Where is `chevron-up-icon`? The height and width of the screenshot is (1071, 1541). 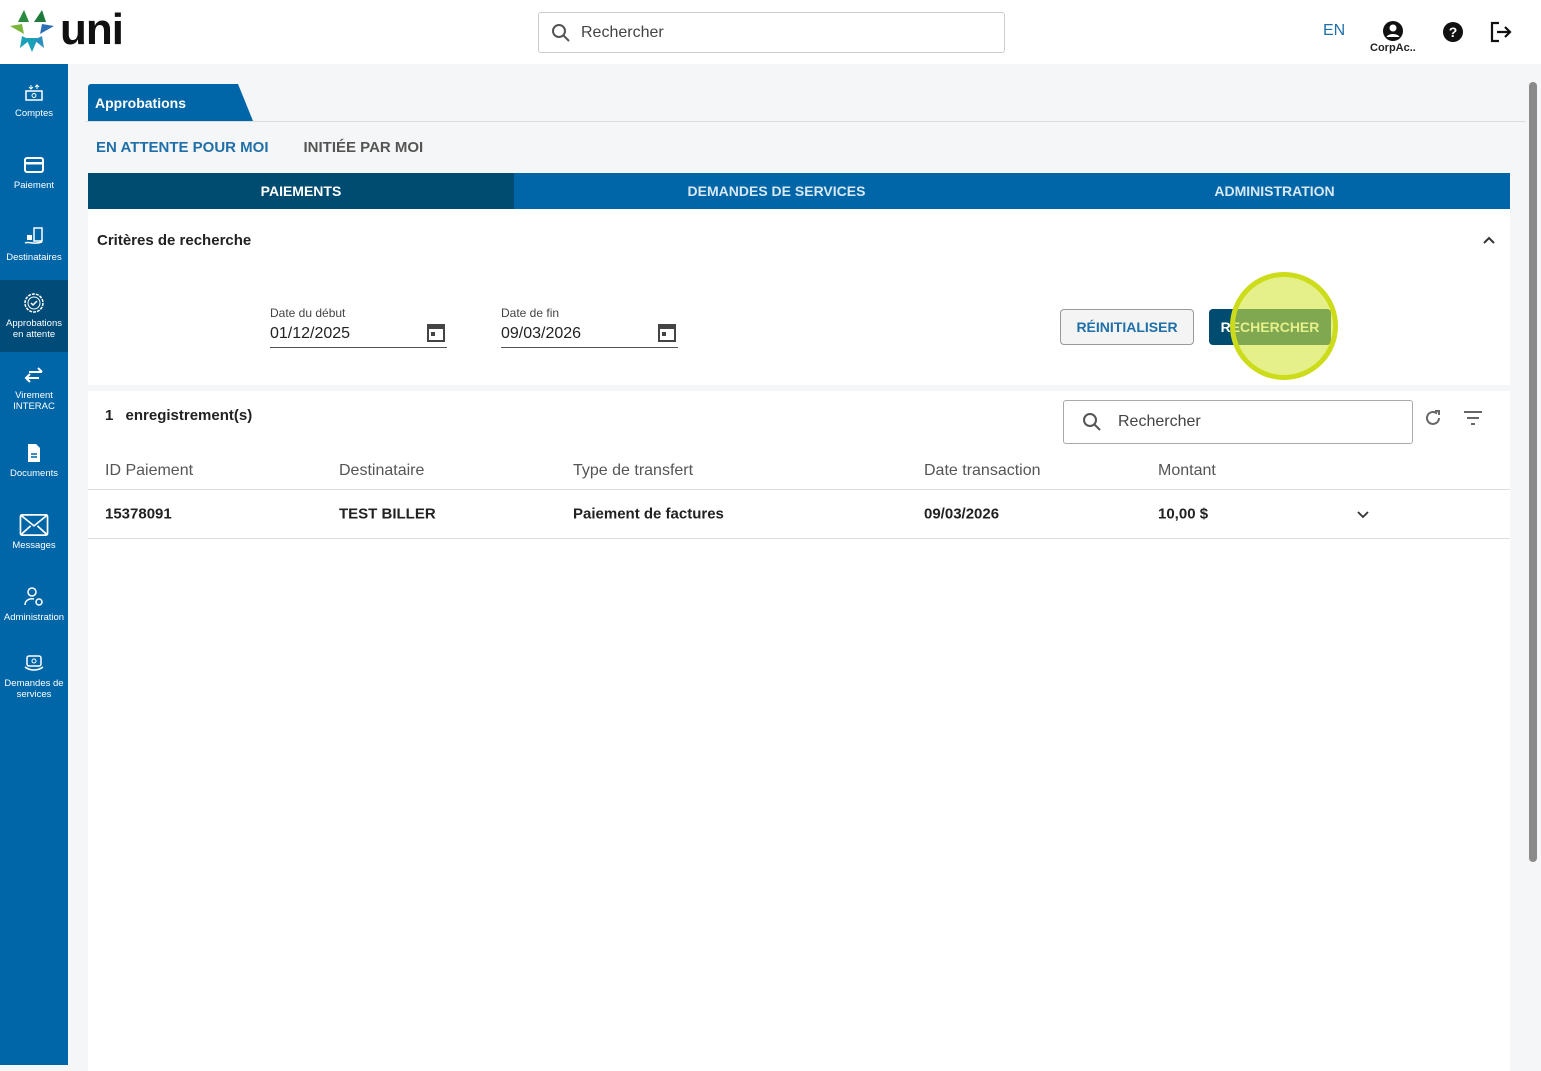
chevron-up-icon is located at coordinates (1489, 240).